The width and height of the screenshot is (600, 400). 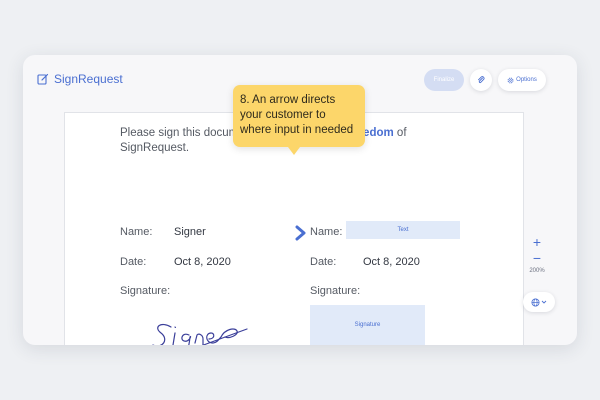 I want to click on left-date-label: Date:, so click(x=133, y=262).